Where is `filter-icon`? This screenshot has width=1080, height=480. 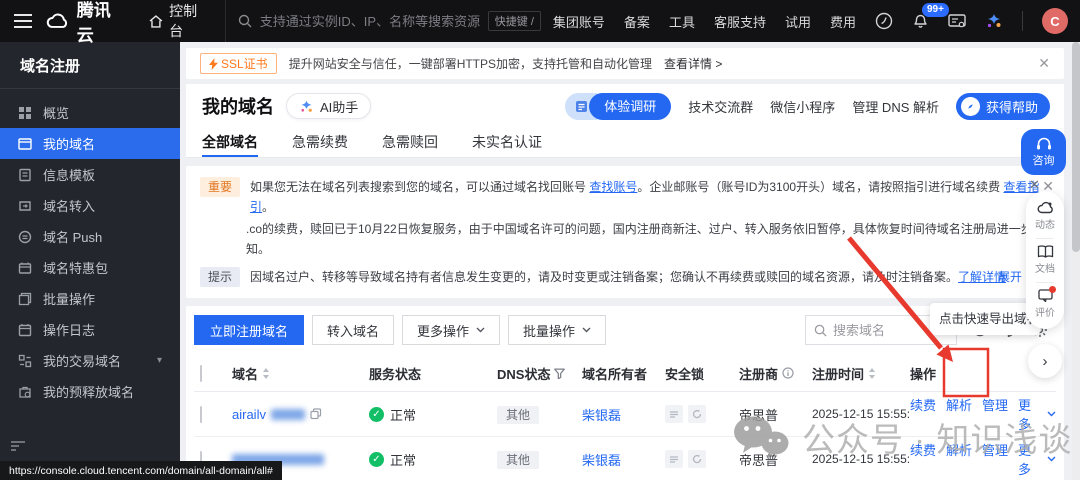
filter-icon is located at coordinates (560, 373).